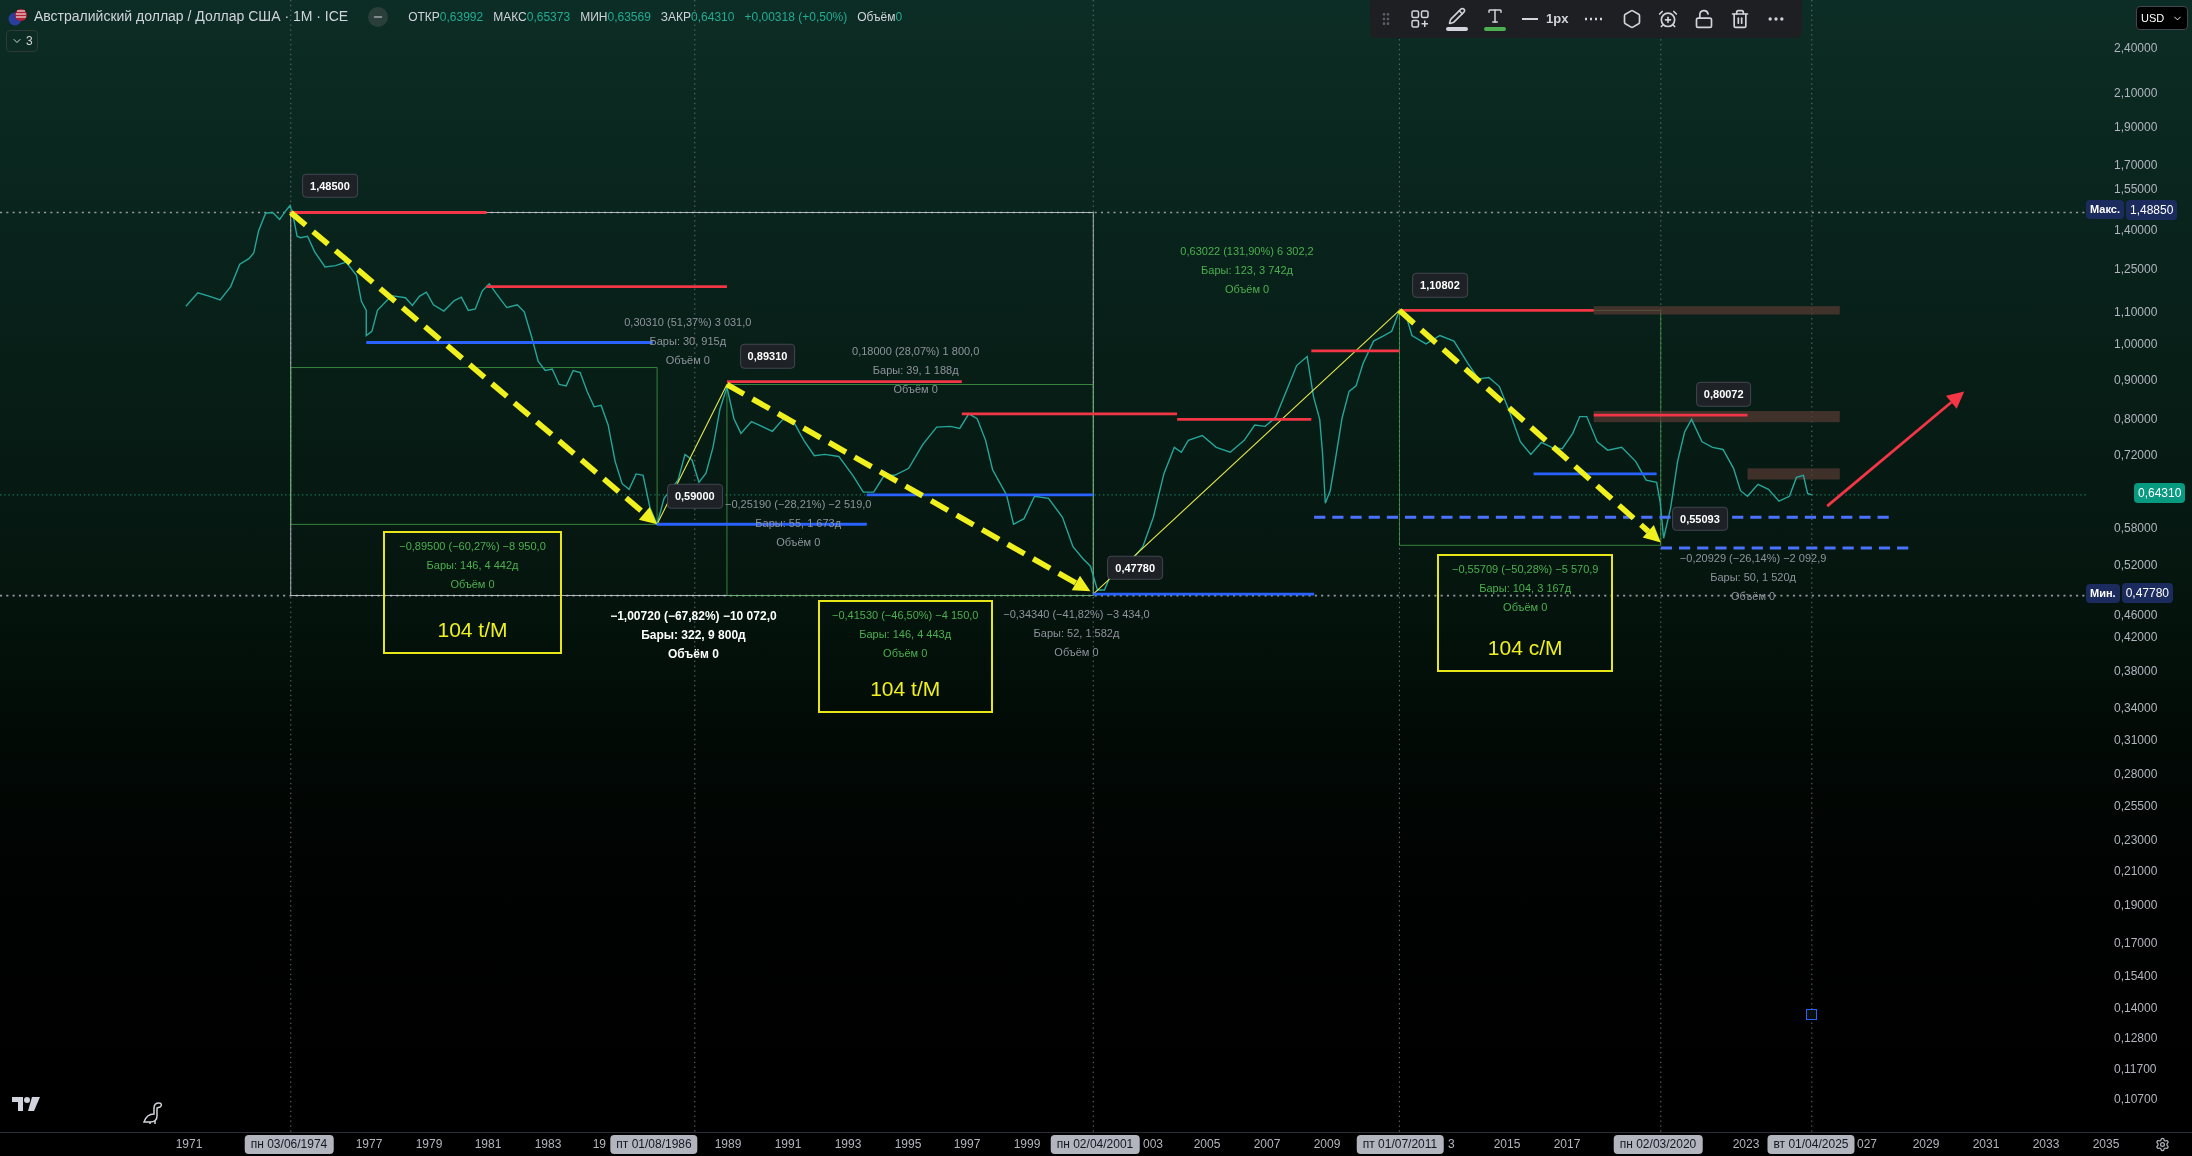  I want to click on price-tick: 0,21000, so click(2136, 872).